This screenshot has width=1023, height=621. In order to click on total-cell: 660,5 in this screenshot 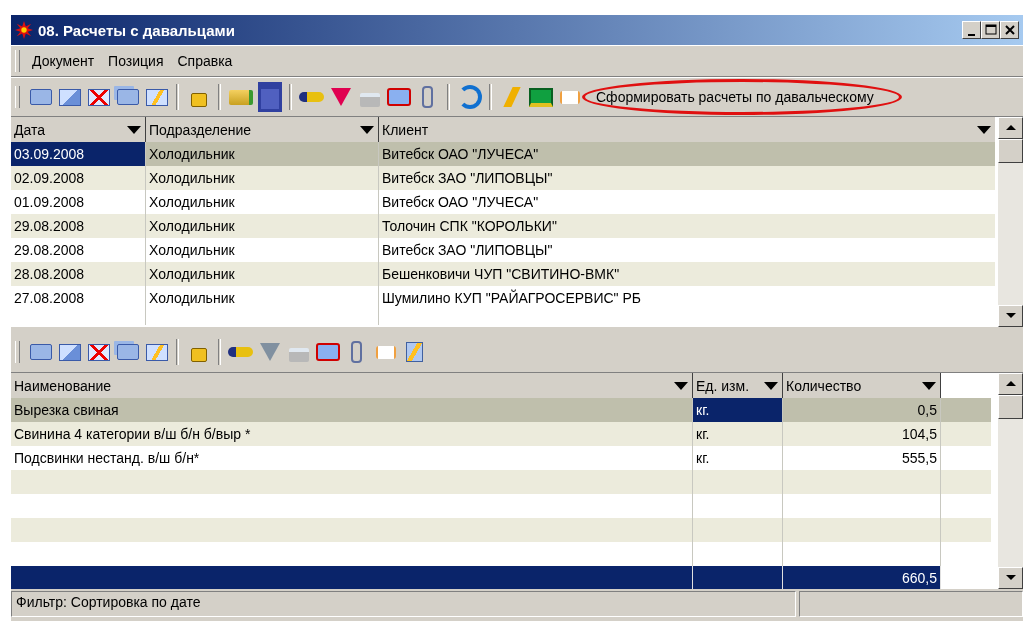, I will do `click(862, 577)`.